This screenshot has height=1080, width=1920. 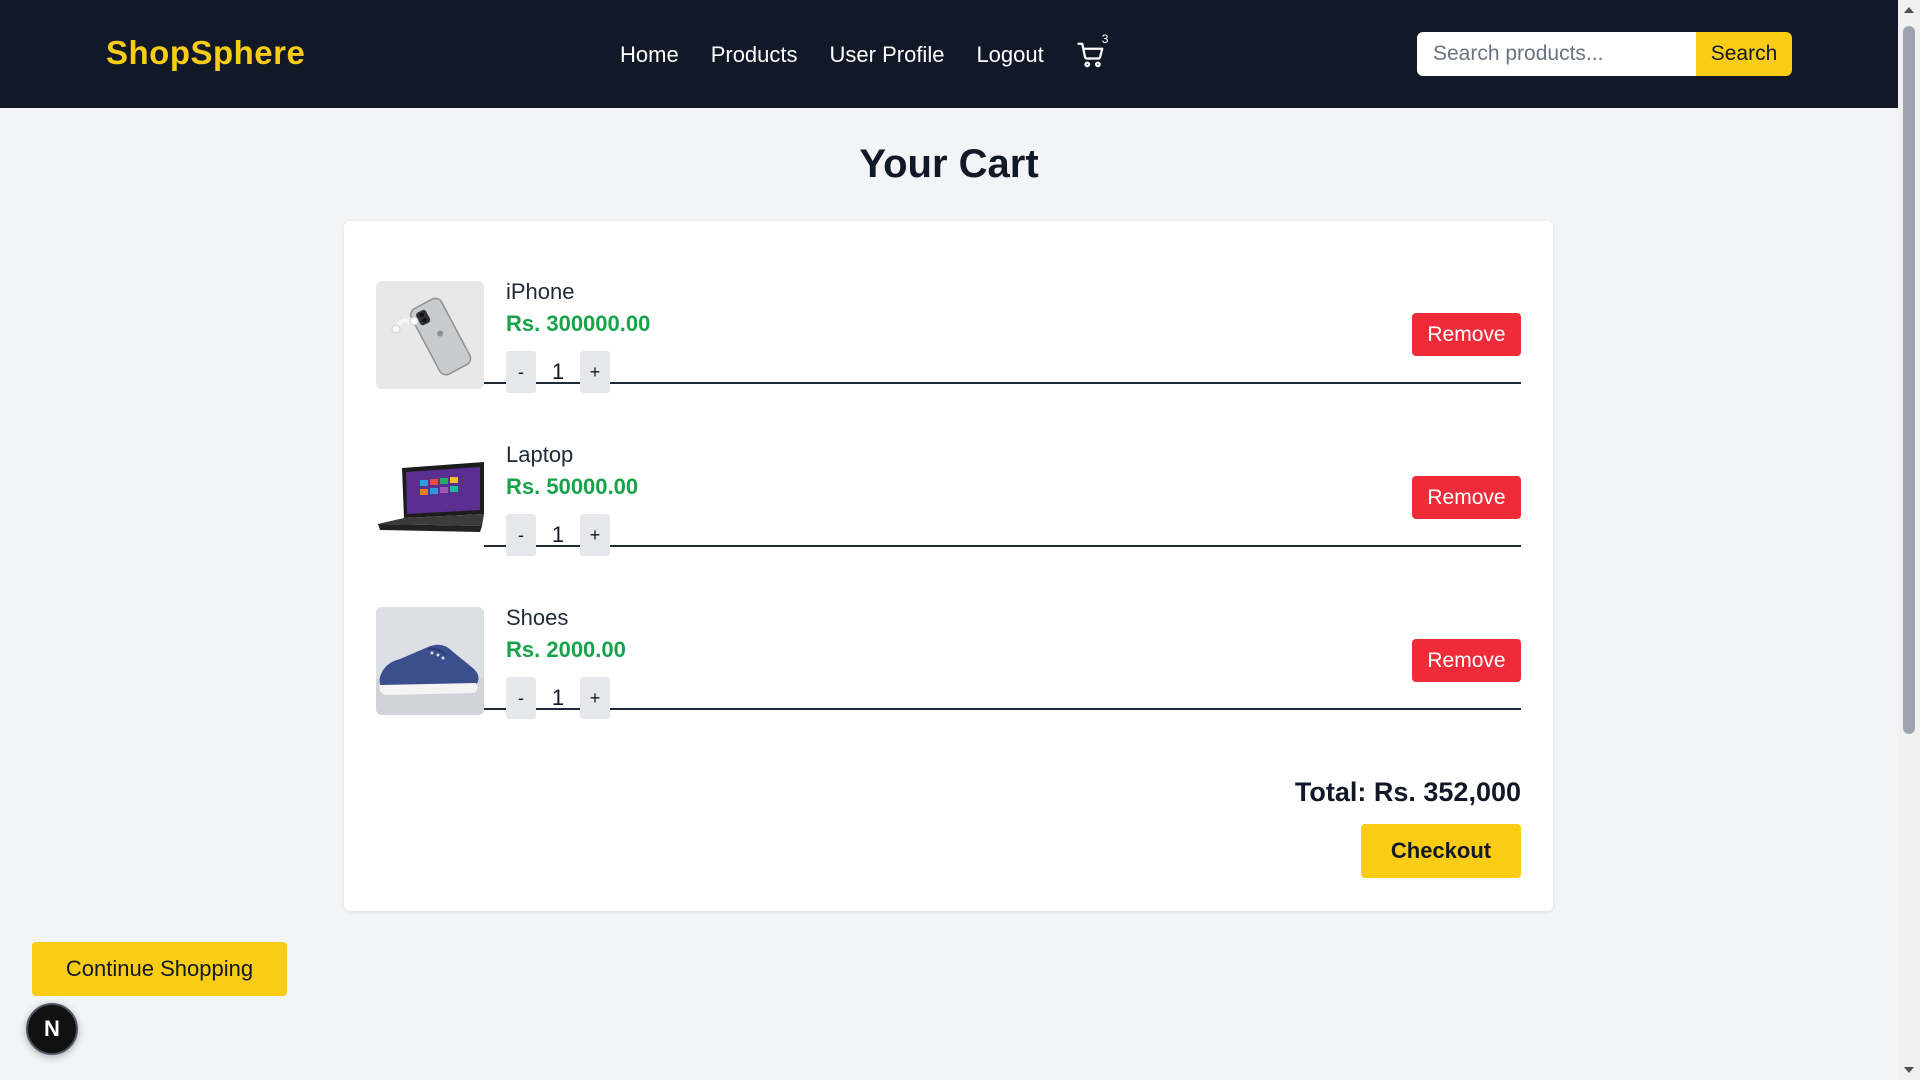 I want to click on continue-shopping-button: Continue Shopping, so click(x=159, y=969).